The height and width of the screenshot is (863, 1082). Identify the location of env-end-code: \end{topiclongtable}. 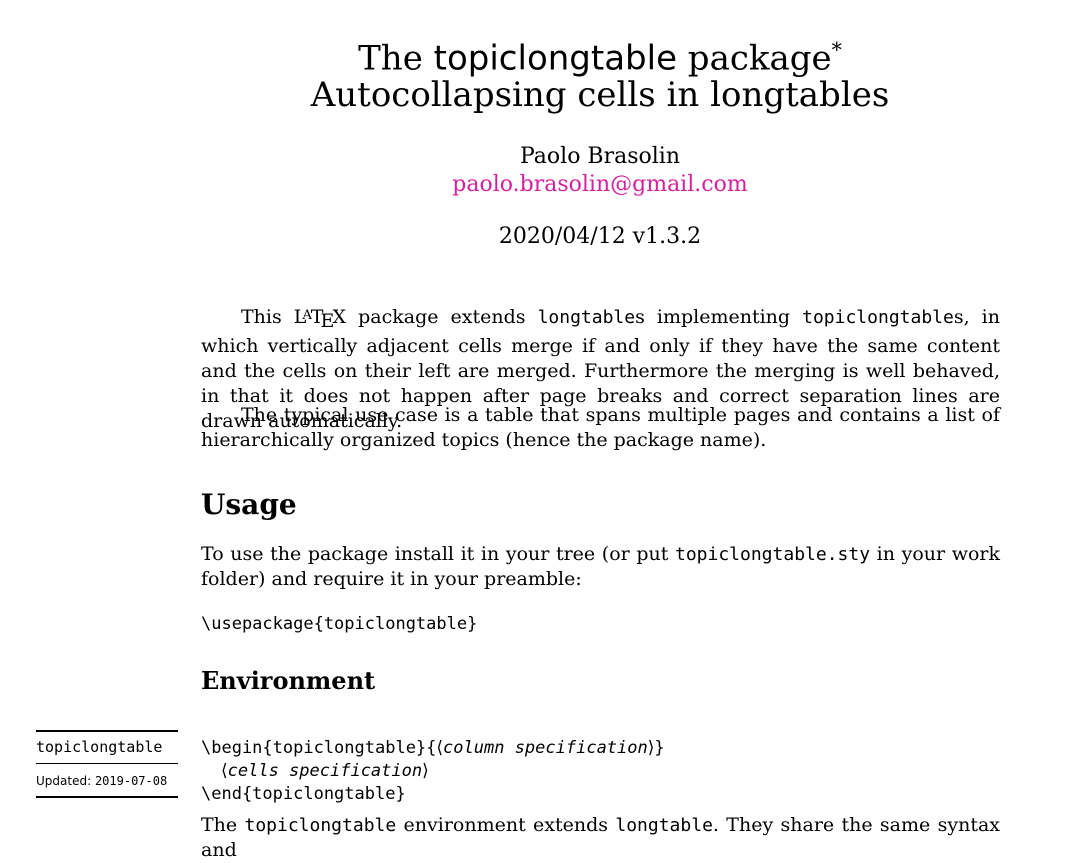
(303, 794).